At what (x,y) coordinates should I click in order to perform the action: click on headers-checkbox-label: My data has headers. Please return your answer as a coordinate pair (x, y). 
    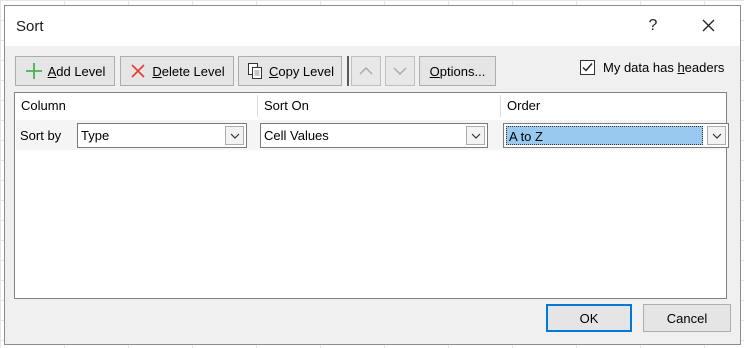
    Looking at the image, I should click on (664, 67).